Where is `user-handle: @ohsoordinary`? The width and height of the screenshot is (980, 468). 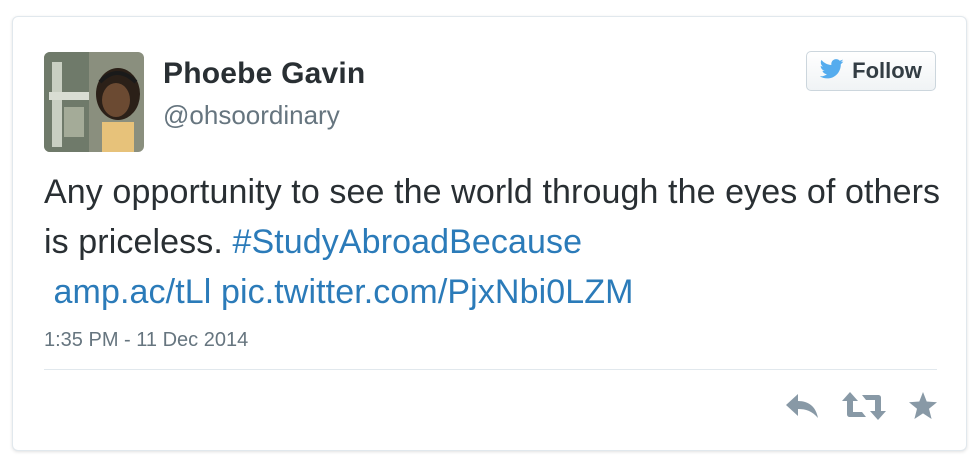
user-handle: @ohsoordinary is located at coordinates (251, 115).